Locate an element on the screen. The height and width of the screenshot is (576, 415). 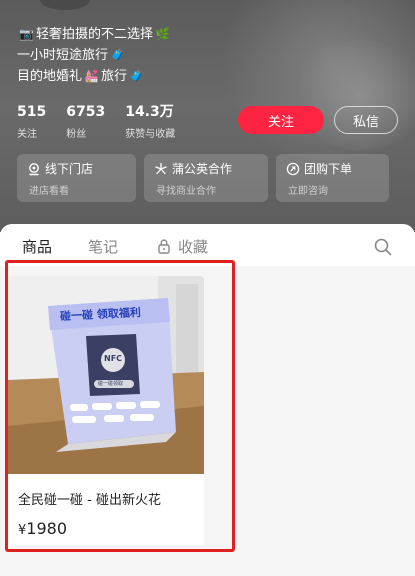
card-subtitle: 进店看看 is located at coordinates (49, 191).